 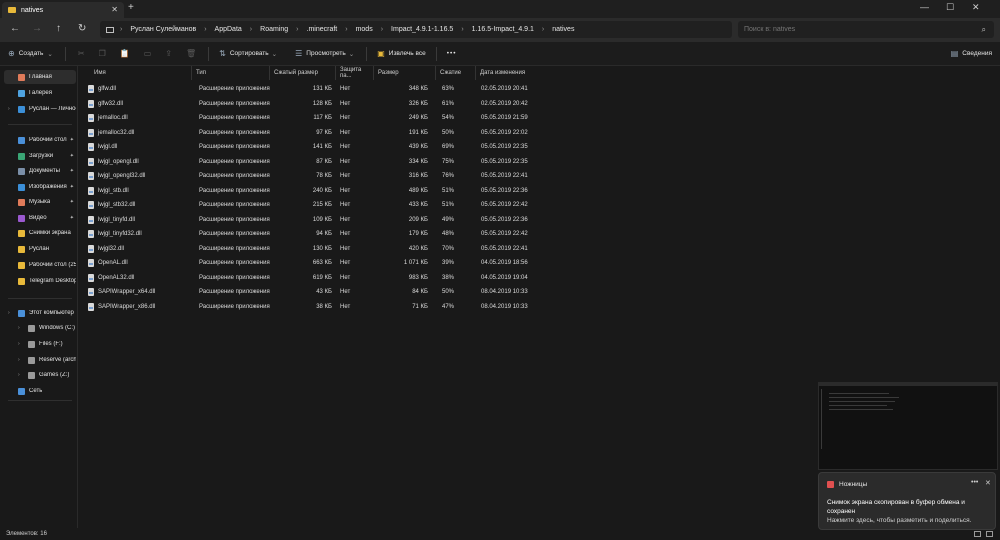 I want to click on sidebar-item: › Games (Z:), so click(x=40, y=375).